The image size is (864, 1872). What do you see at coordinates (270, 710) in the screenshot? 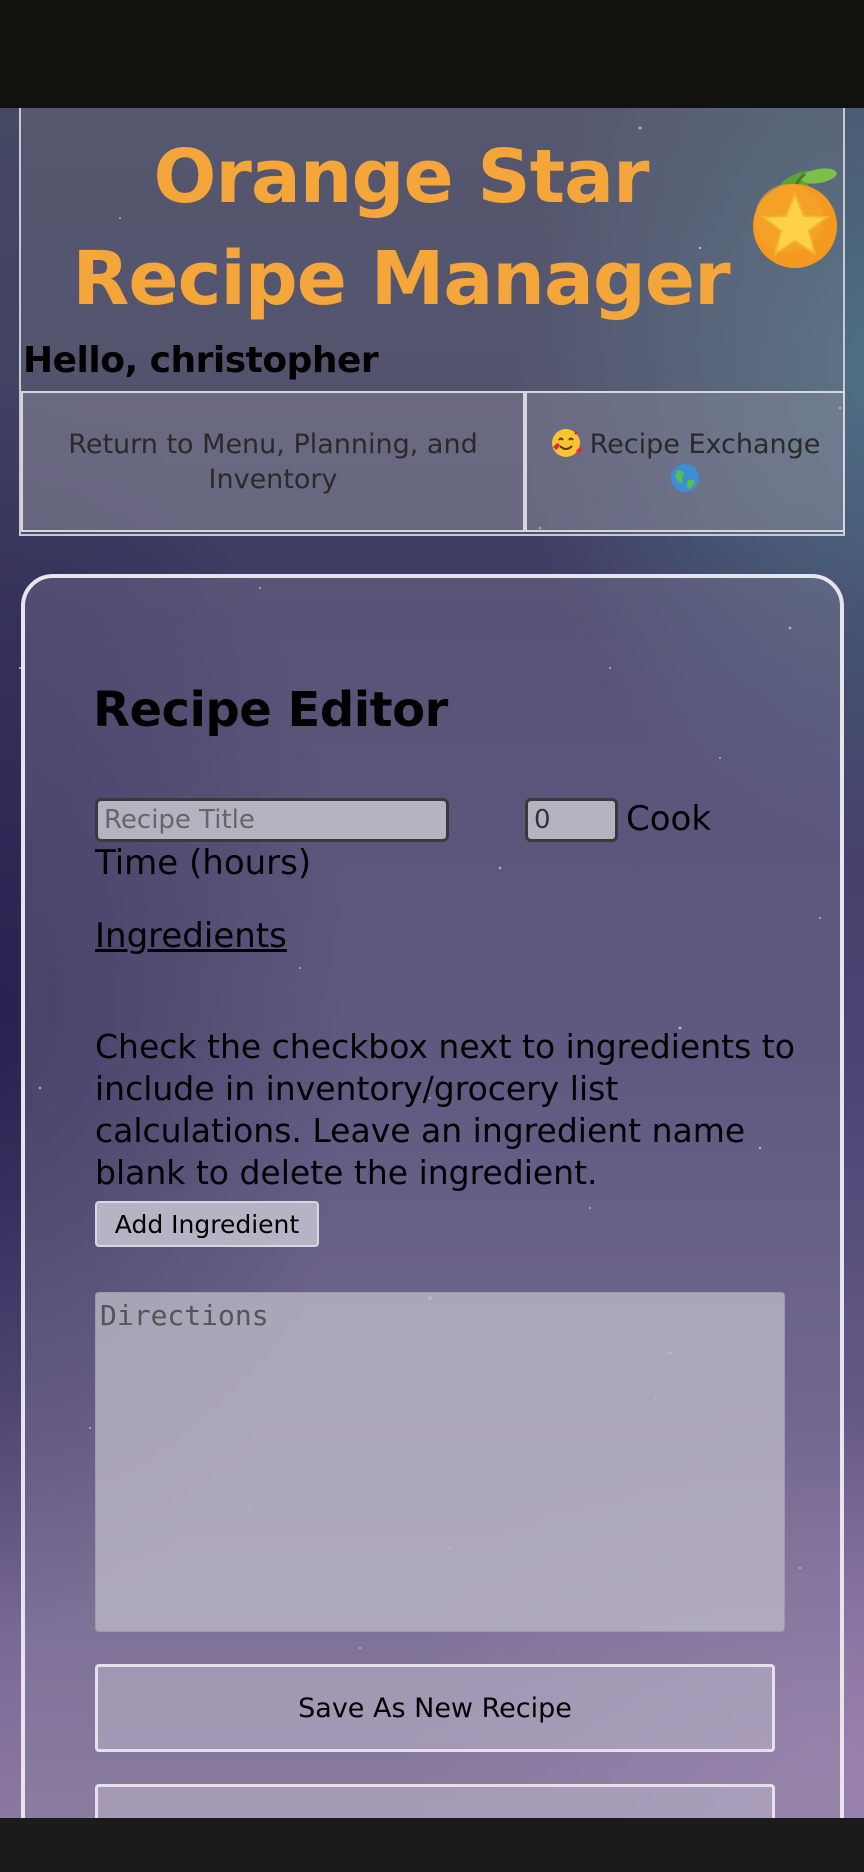
I see `editor-title: Recipe Editor` at bounding box center [270, 710].